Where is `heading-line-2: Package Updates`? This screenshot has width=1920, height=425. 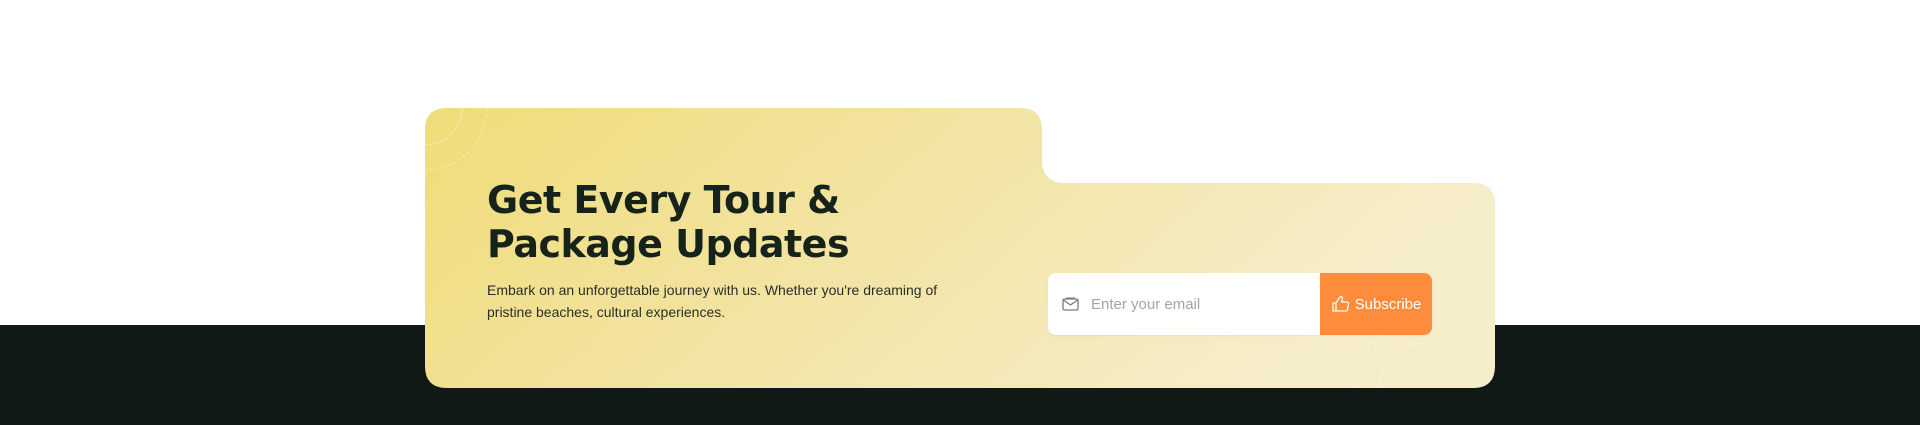
heading-line-2: Package Updates is located at coordinates (668, 244).